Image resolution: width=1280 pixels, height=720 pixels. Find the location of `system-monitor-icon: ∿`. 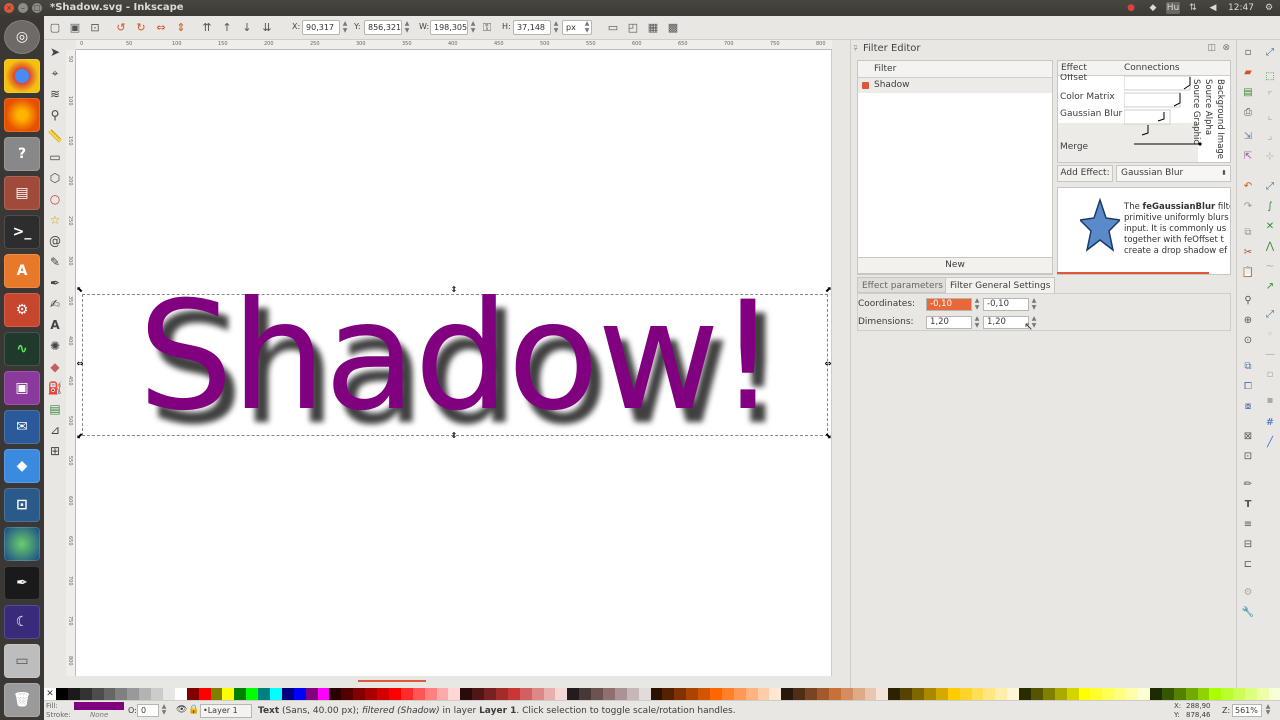

system-monitor-icon: ∿ is located at coordinates (22, 349).